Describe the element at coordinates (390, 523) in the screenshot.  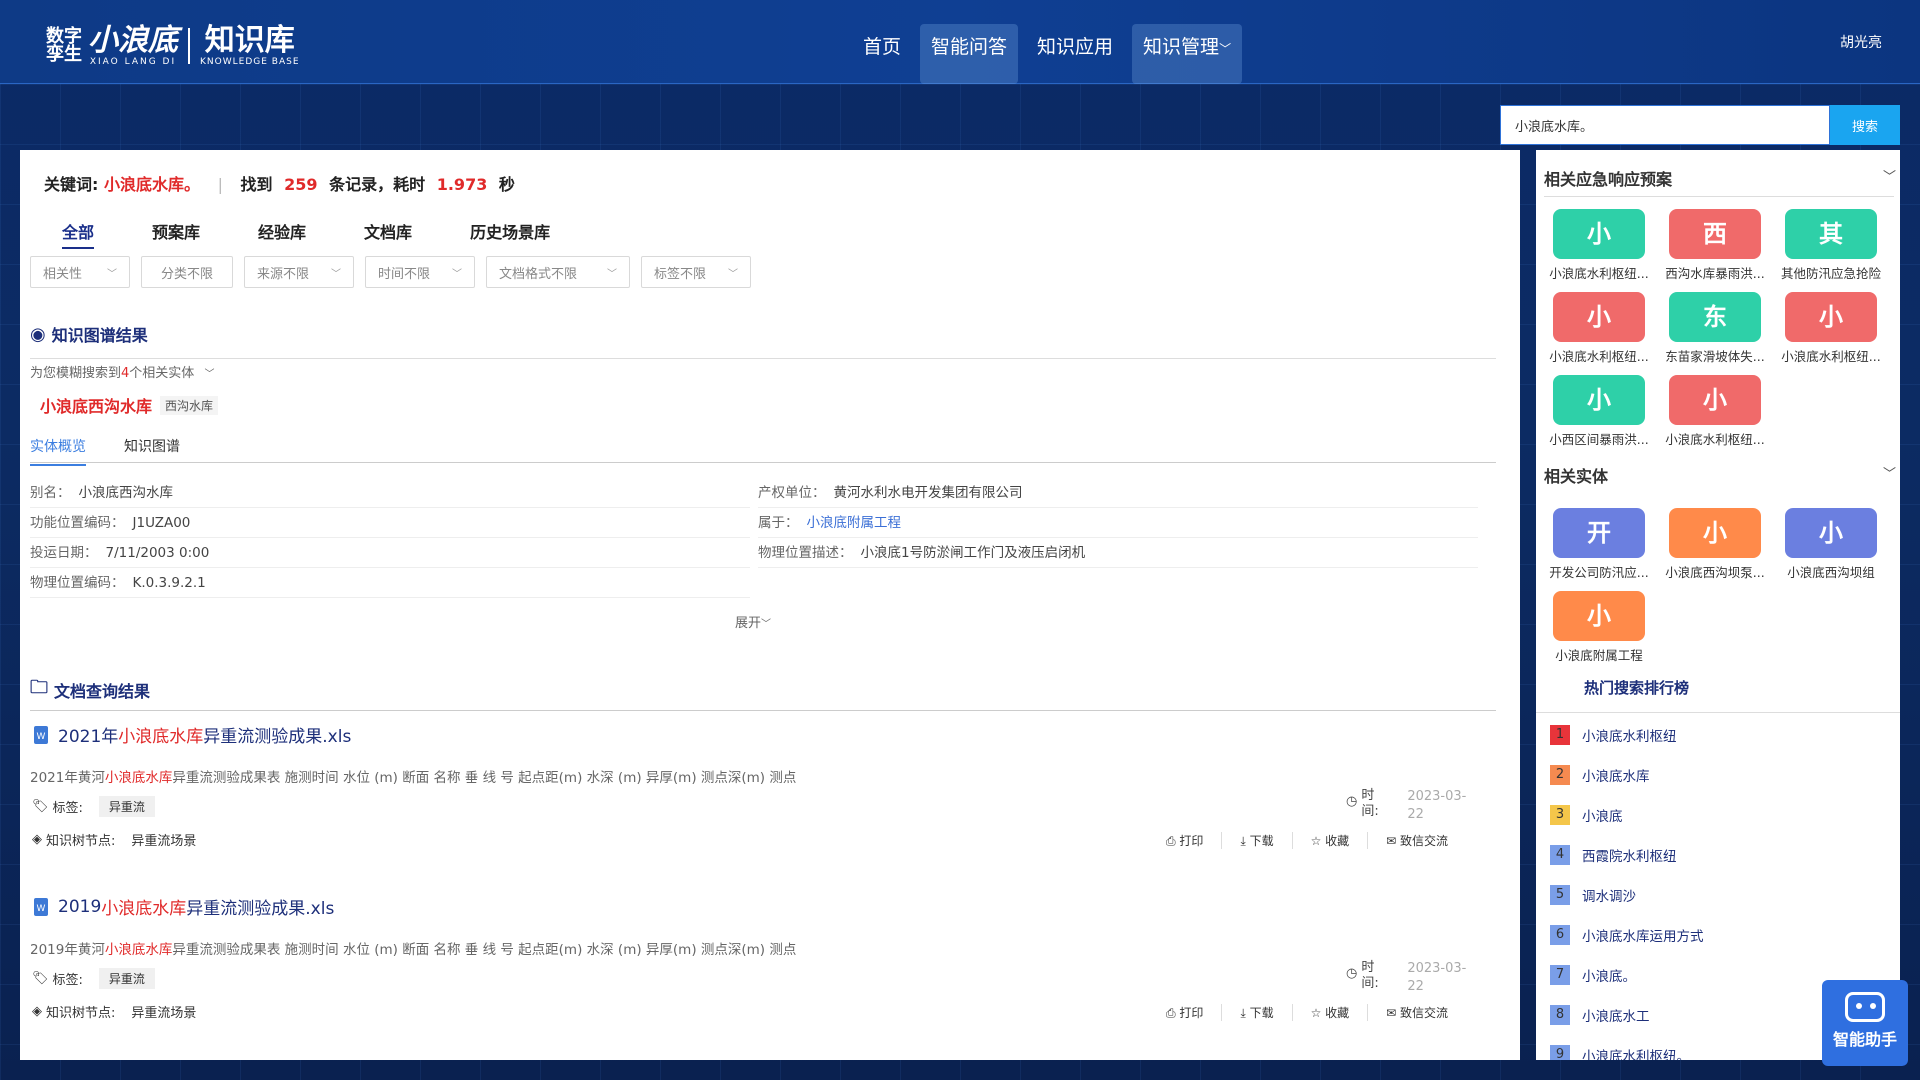
I see `attr-func-code: 功能位置编码： J1UZA00` at that location.